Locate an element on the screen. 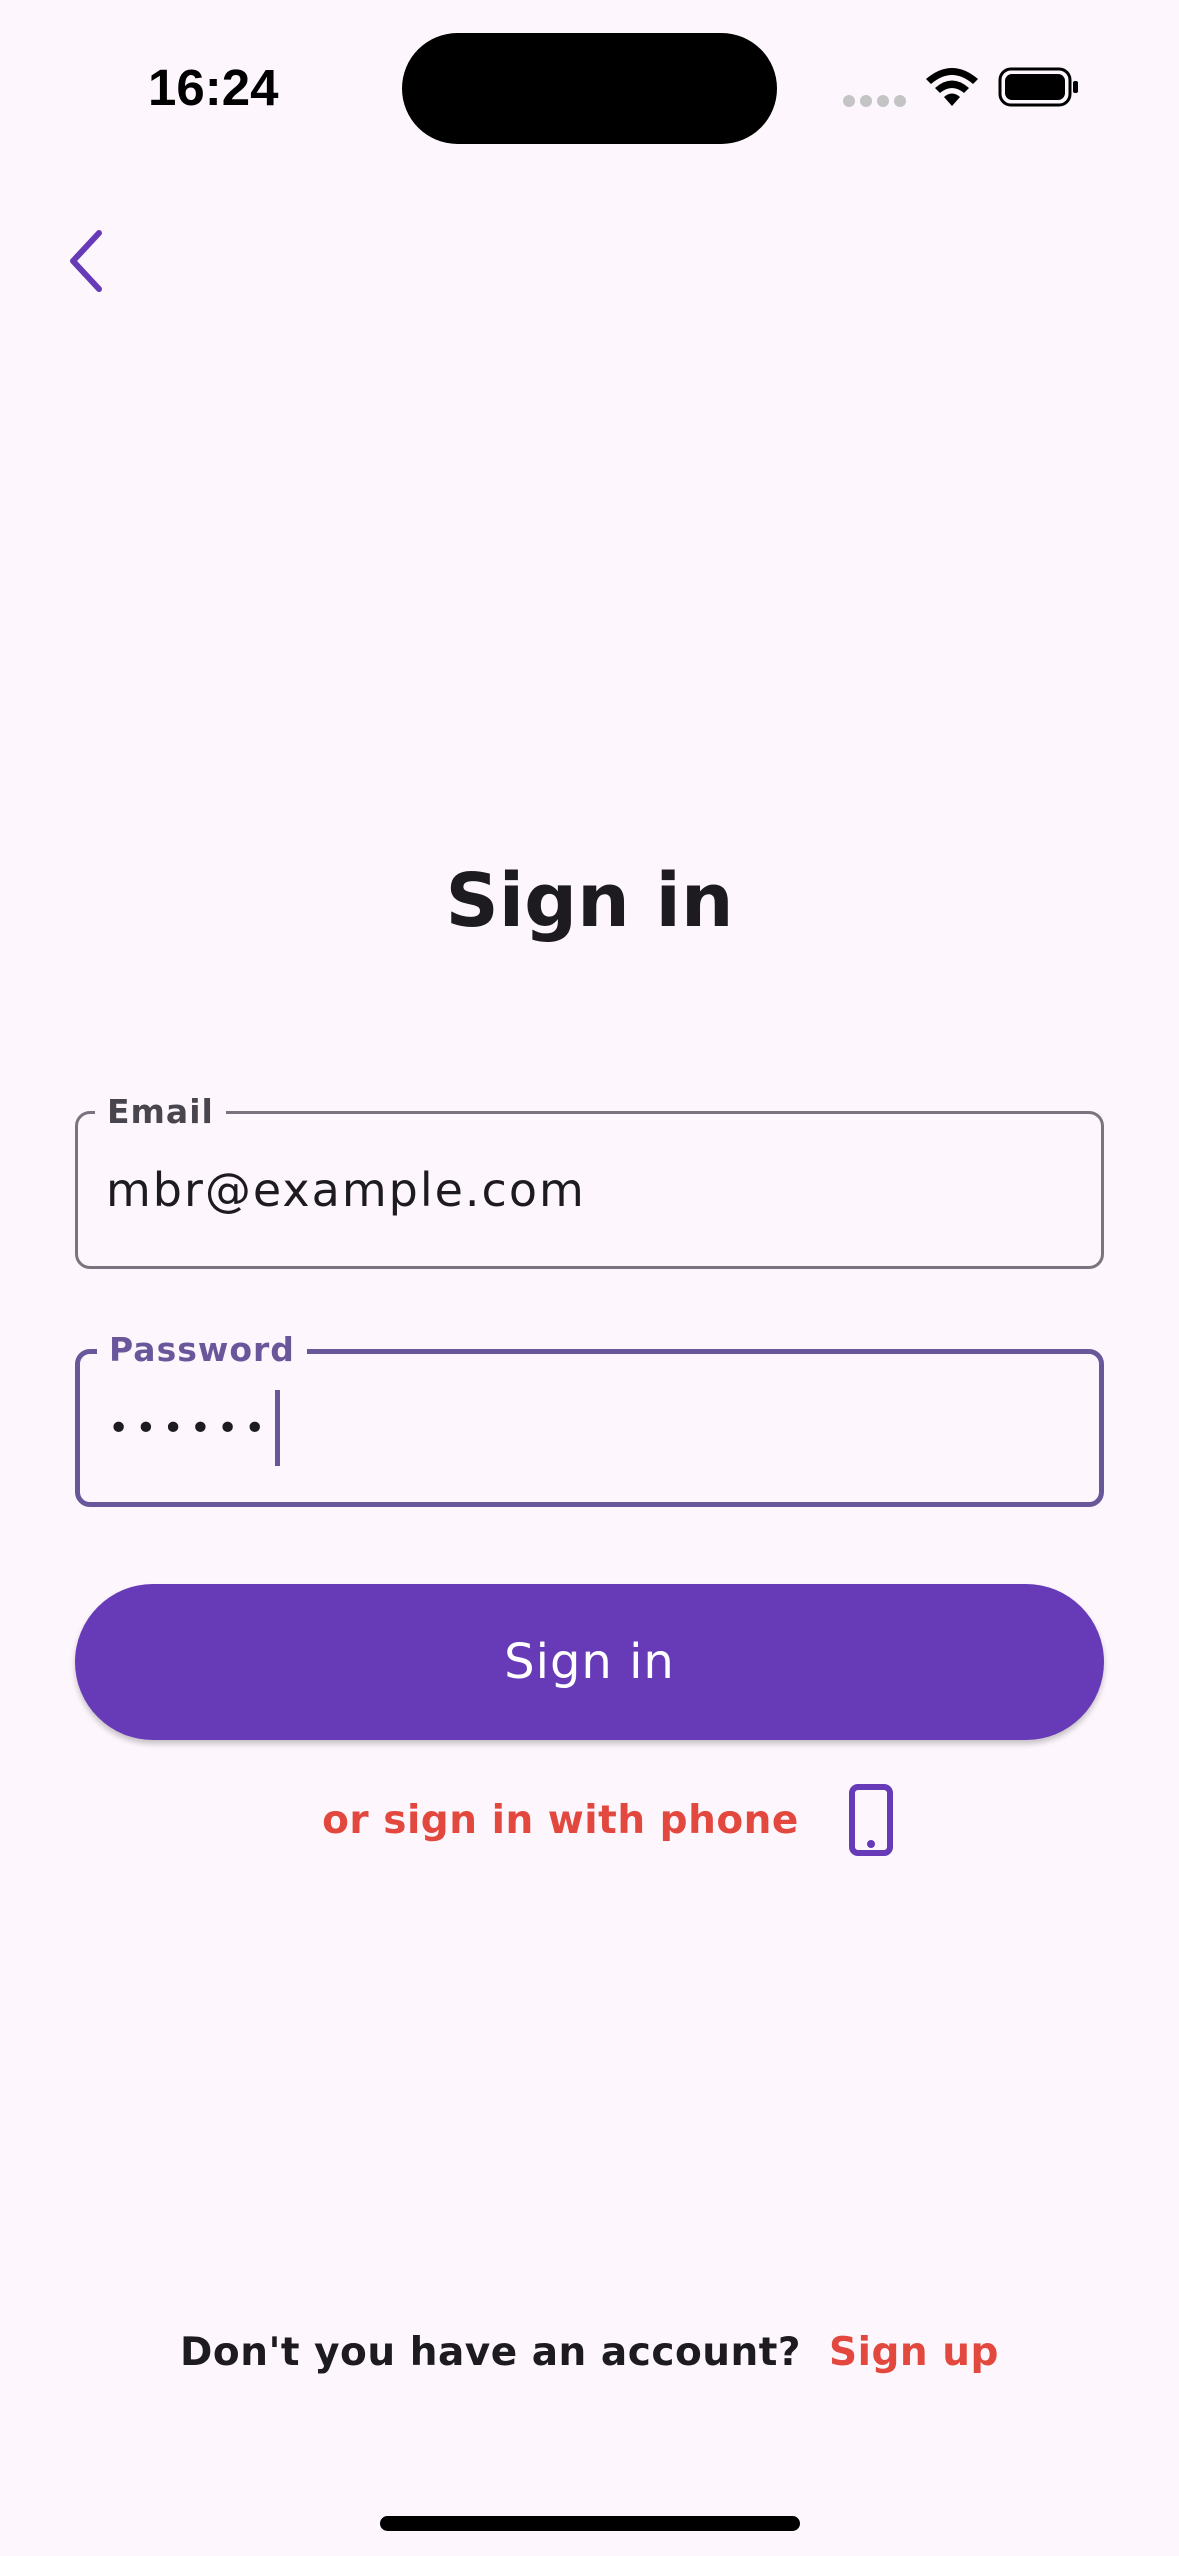 The width and height of the screenshot is (1179, 2556). wifi-icon is located at coordinates (952, 87).